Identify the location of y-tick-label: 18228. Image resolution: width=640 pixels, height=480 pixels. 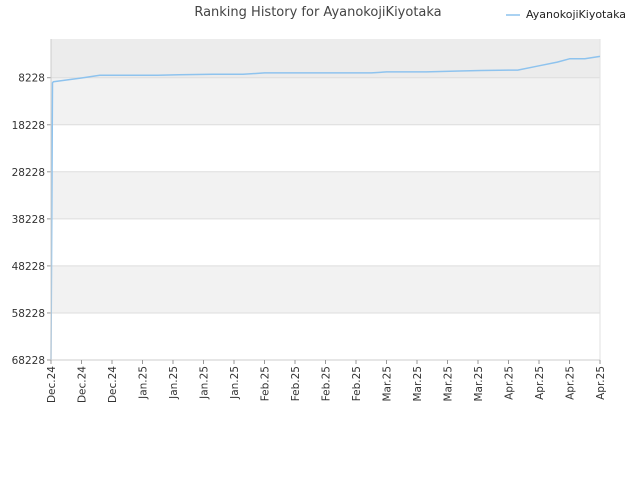
(28, 126).